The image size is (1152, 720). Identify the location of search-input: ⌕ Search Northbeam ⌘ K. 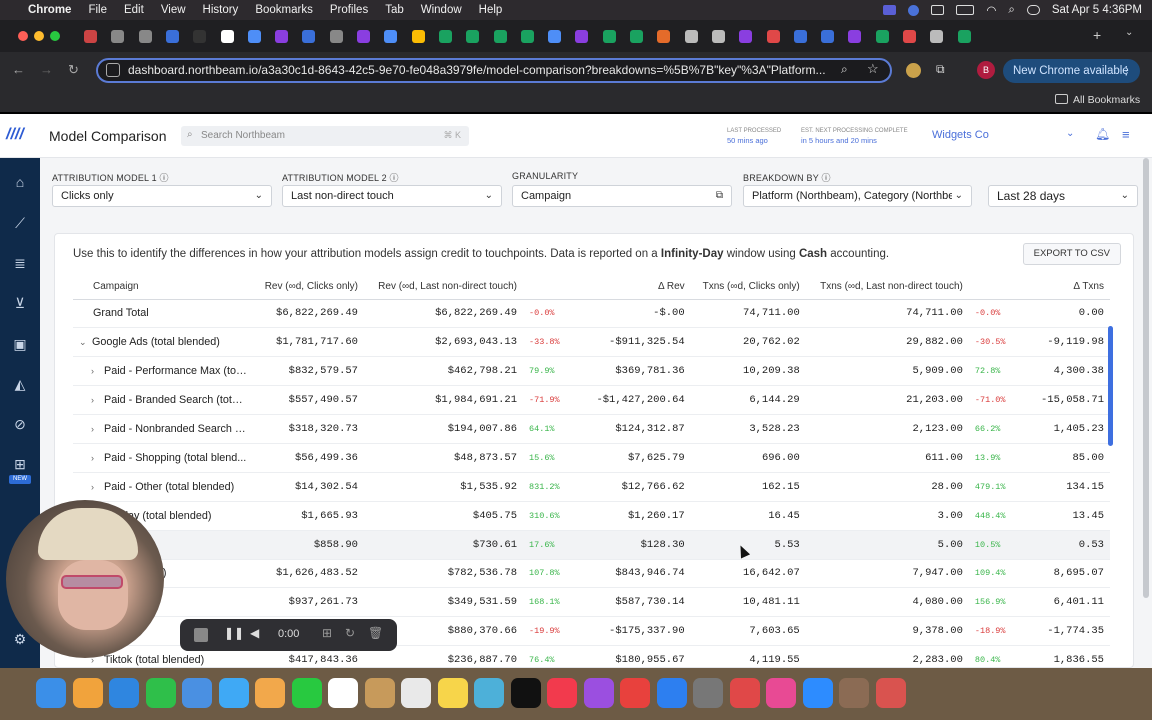
(325, 136).